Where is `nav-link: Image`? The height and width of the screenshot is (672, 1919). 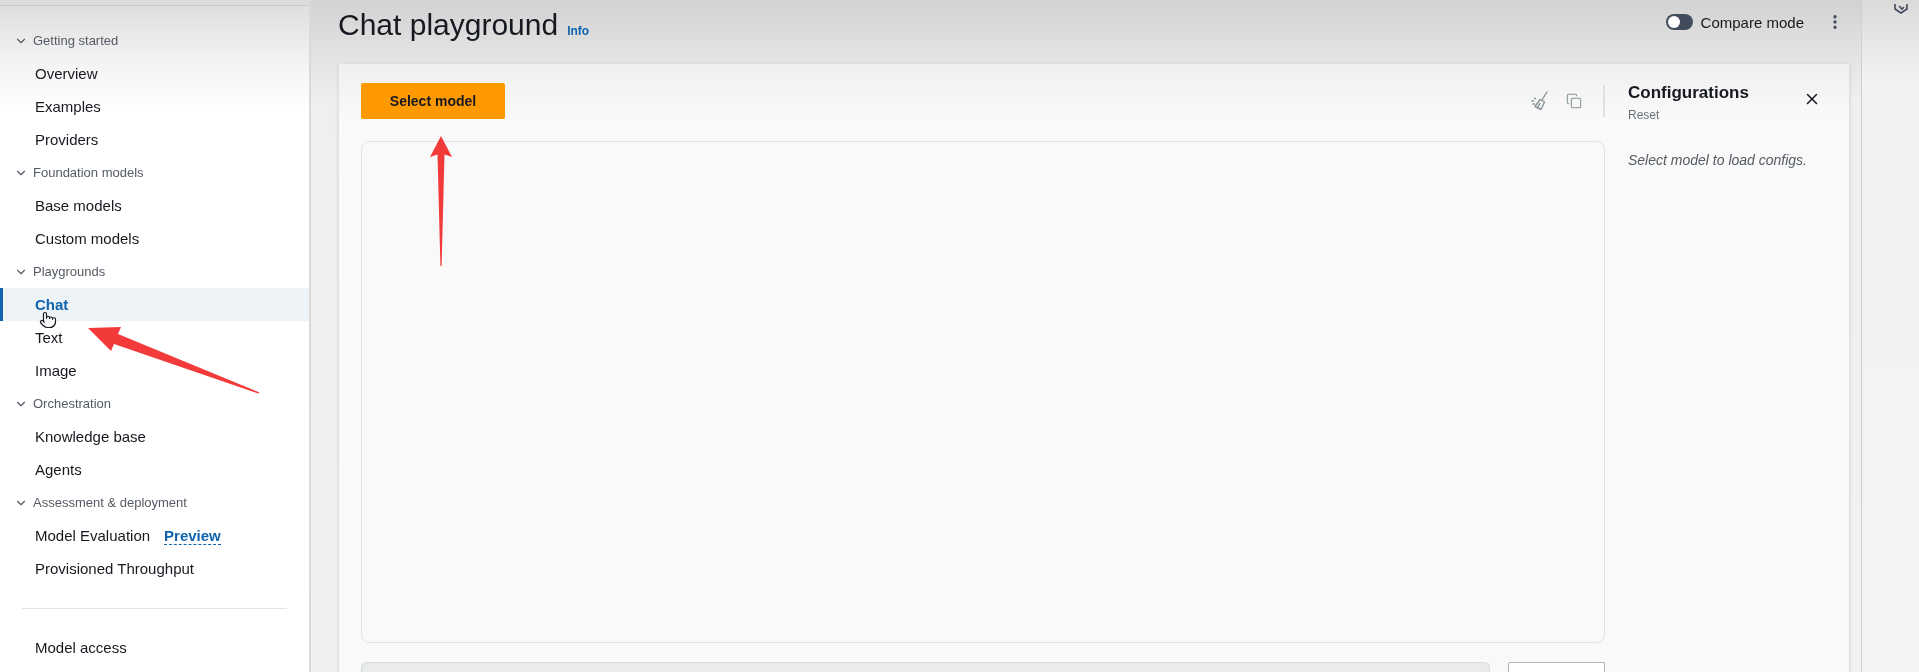
nav-link: Image is located at coordinates (154, 370).